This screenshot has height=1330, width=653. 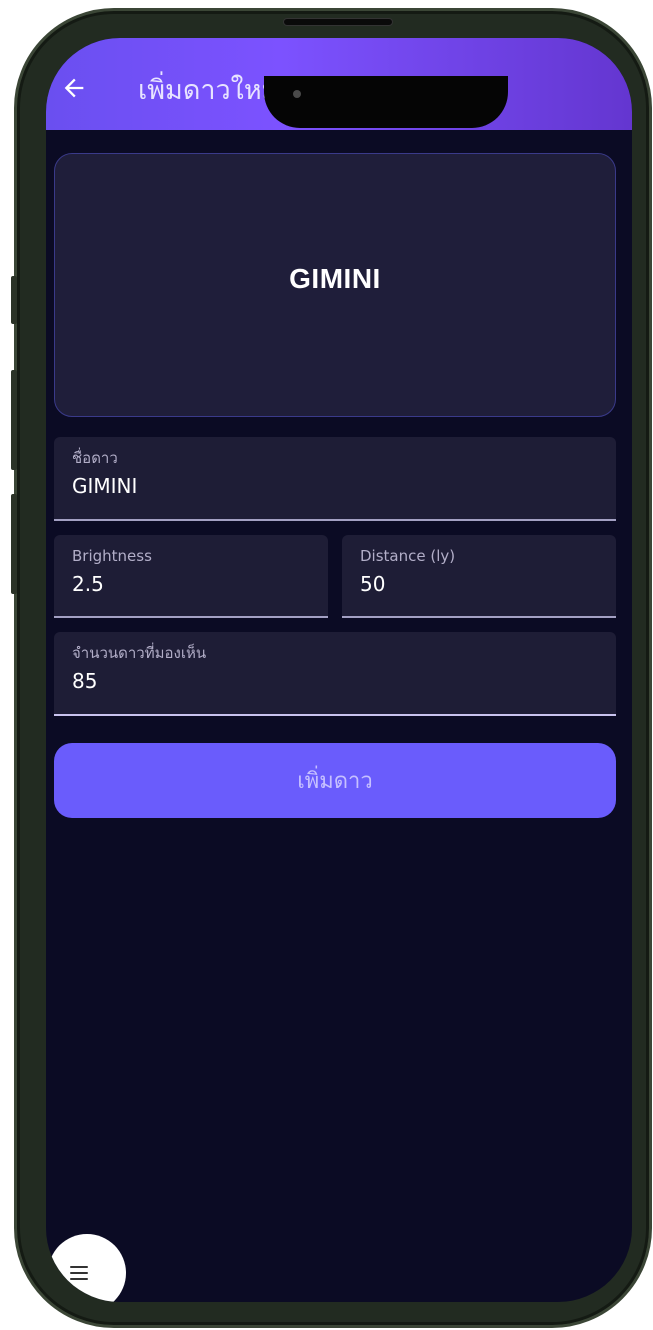 What do you see at coordinates (191, 576) in the screenshot?
I see `brightness-field: Brightness 2.5` at bounding box center [191, 576].